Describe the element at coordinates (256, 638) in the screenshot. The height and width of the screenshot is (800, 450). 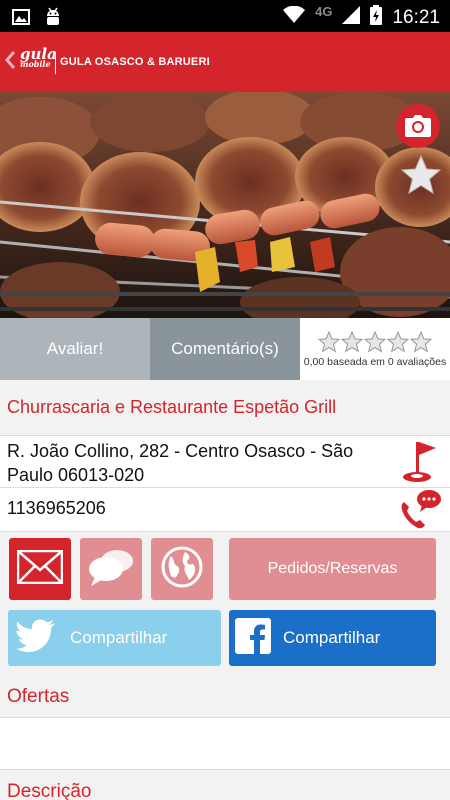
I see `facebook-icon` at that location.